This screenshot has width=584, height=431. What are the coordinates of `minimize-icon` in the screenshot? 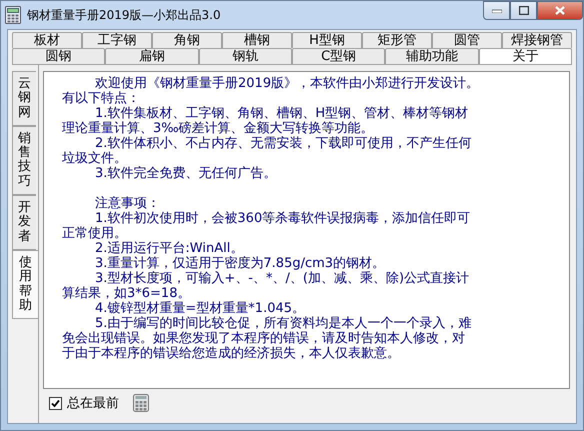 It's located at (497, 10).